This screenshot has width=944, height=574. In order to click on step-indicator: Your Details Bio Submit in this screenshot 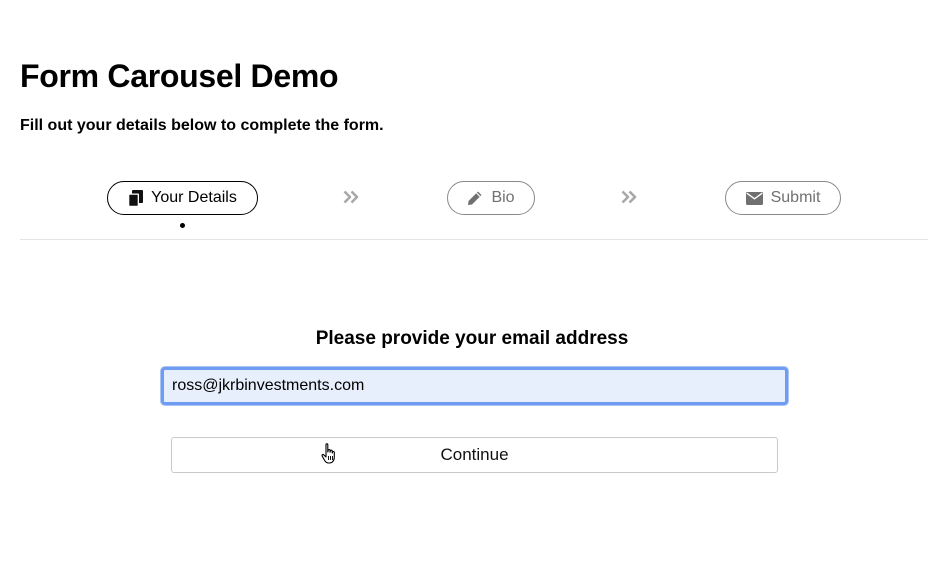, I will do `click(472, 206)`.